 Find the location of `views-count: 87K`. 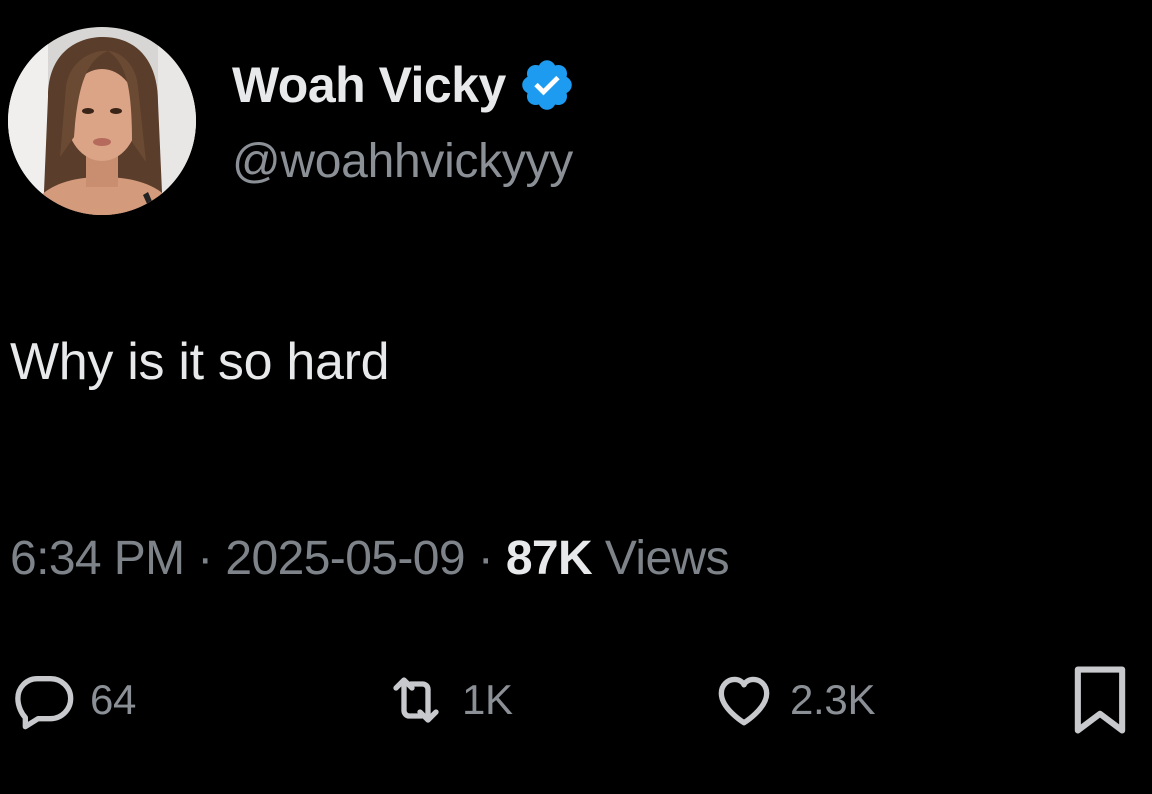

views-count: 87K is located at coordinates (549, 558).